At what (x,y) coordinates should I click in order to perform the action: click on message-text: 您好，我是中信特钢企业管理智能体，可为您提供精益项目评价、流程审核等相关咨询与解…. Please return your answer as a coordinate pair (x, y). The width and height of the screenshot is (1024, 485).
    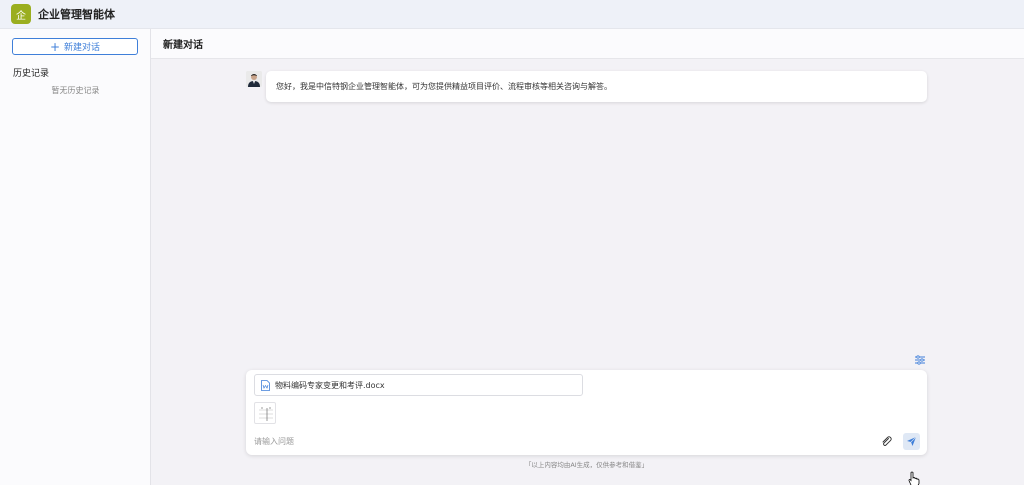
    Looking at the image, I should click on (444, 86).